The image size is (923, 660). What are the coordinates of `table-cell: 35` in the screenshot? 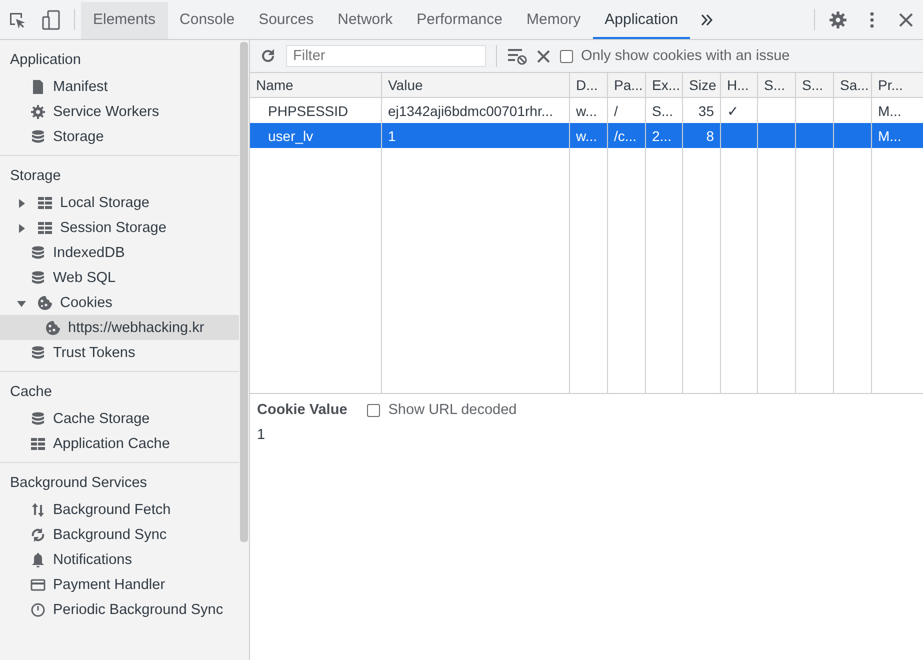 It's located at (706, 110).